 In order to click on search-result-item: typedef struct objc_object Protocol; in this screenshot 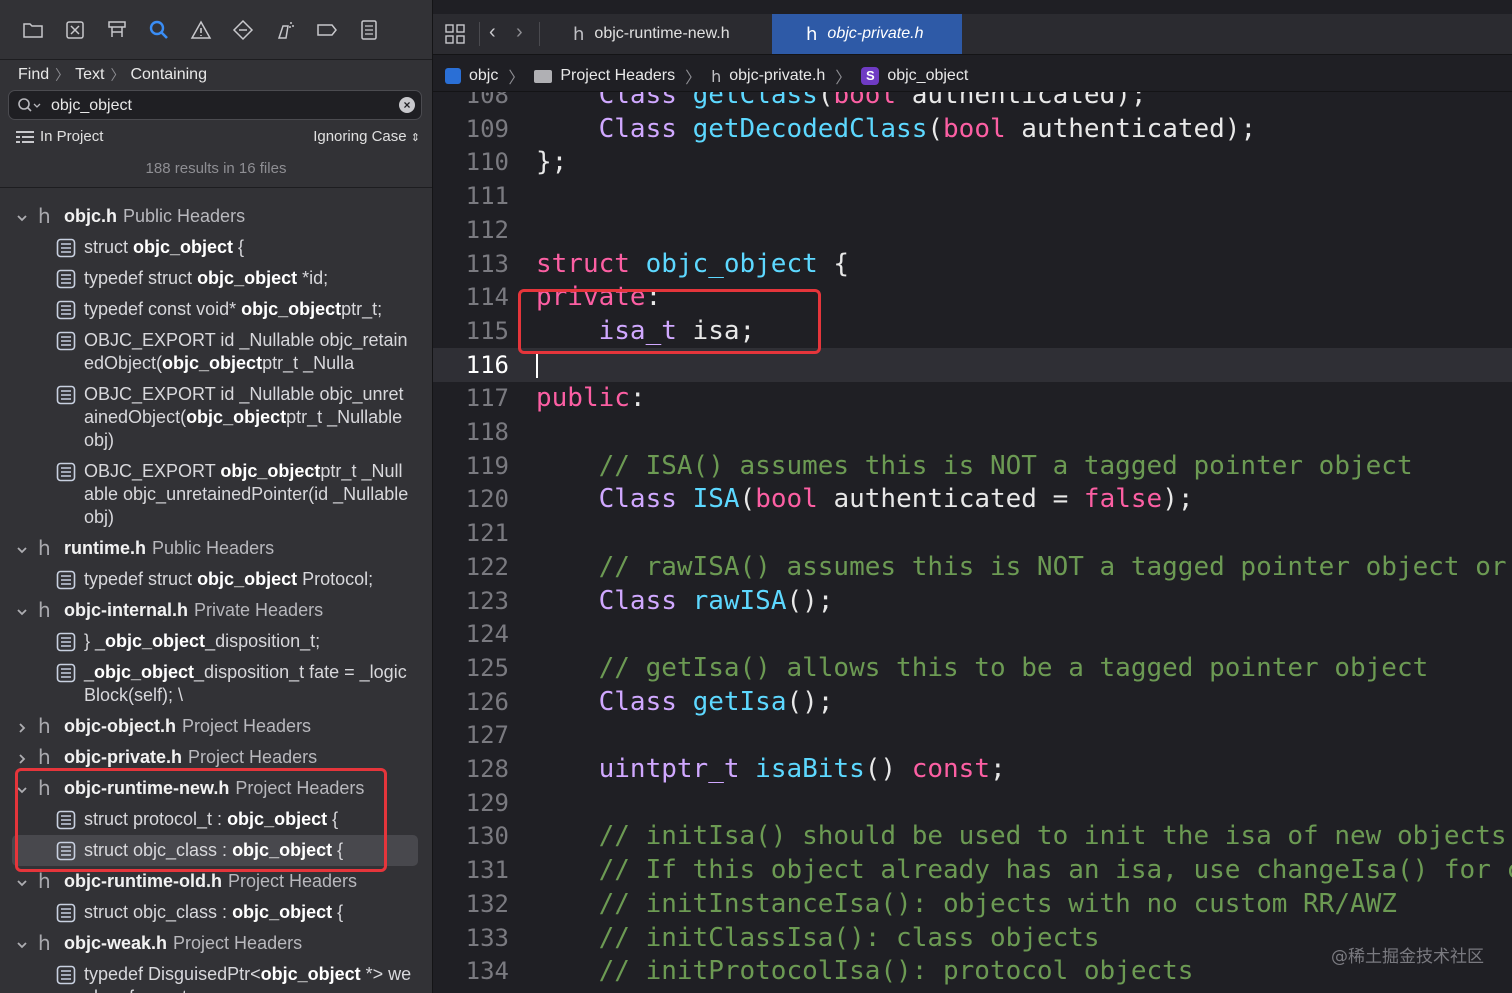, I will do `click(216, 579)`.